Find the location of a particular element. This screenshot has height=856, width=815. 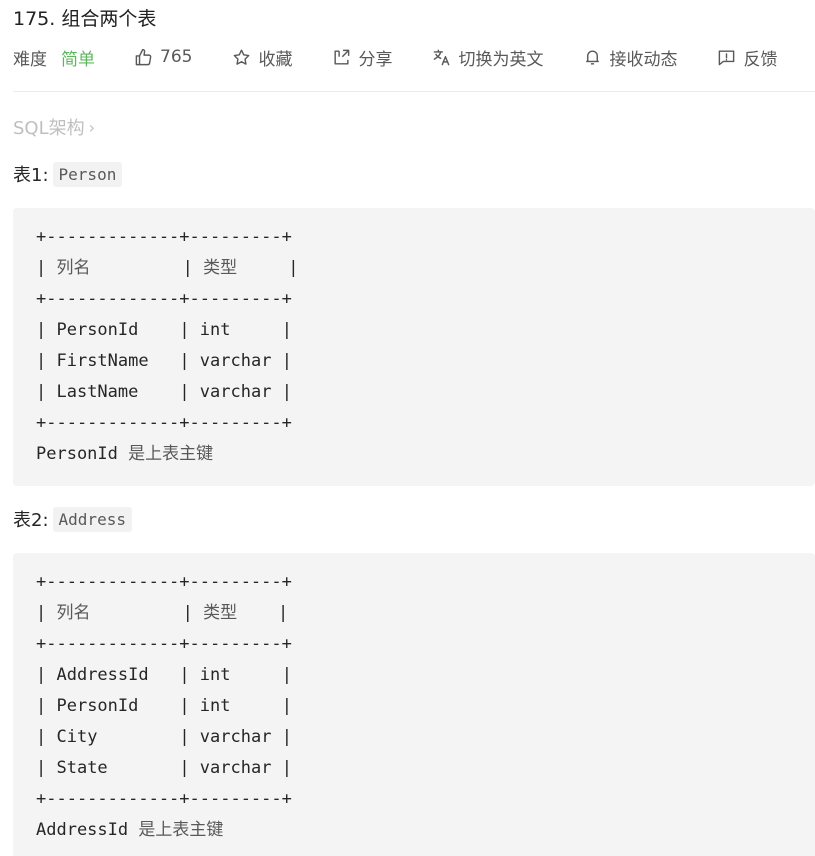

tag-sql-schema-link: SQL架构 › is located at coordinates (54, 127).